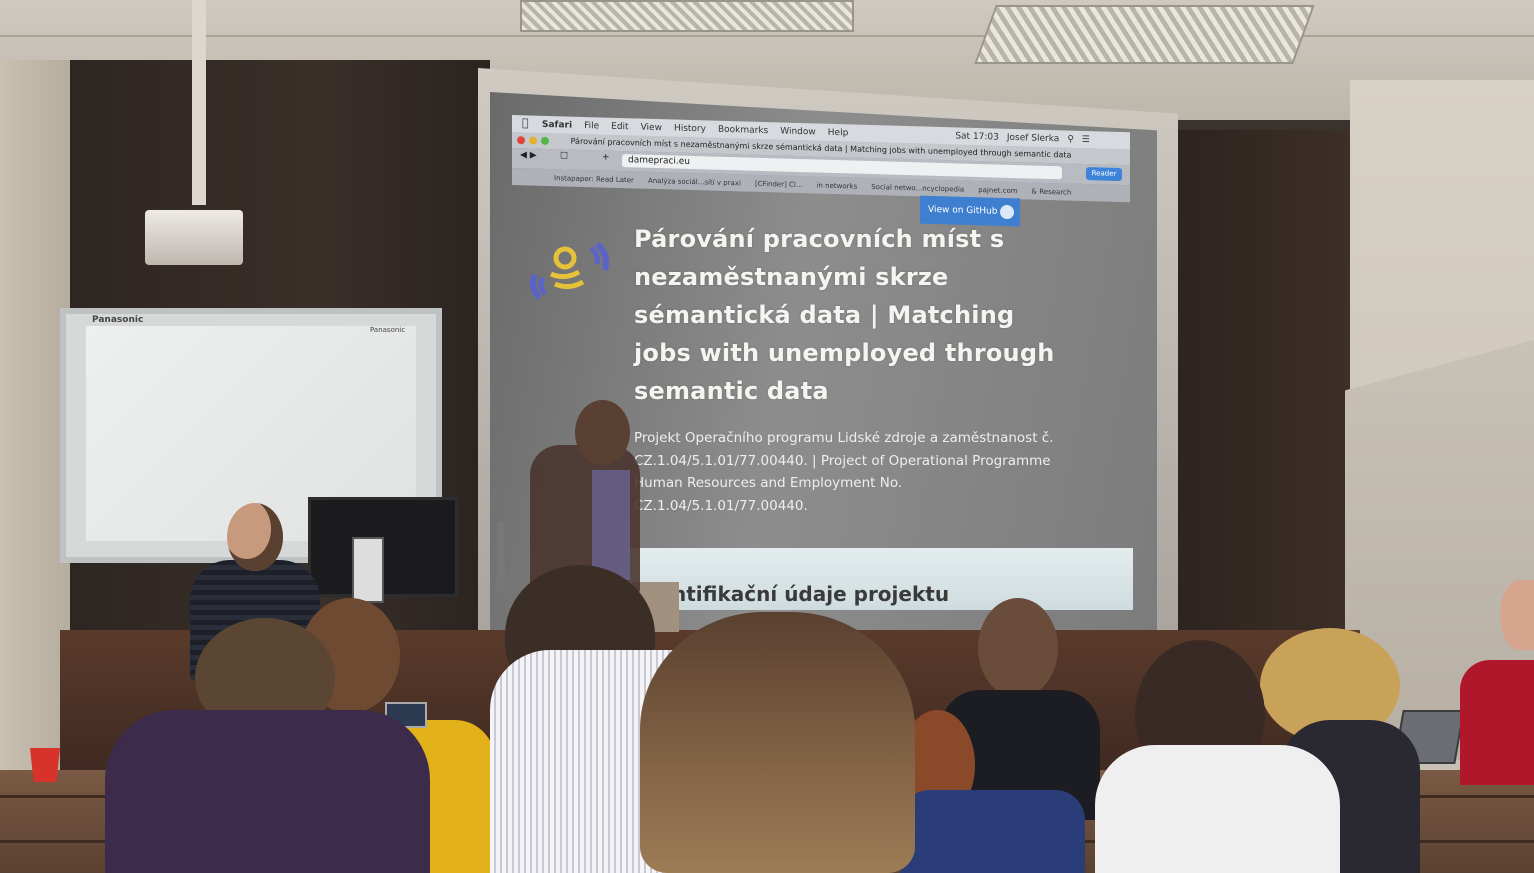 Image resolution: width=1534 pixels, height=873 pixels. What do you see at coordinates (594, 179) in the screenshot?
I see `bookmark-item: Instapaper: Read Later` at bounding box center [594, 179].